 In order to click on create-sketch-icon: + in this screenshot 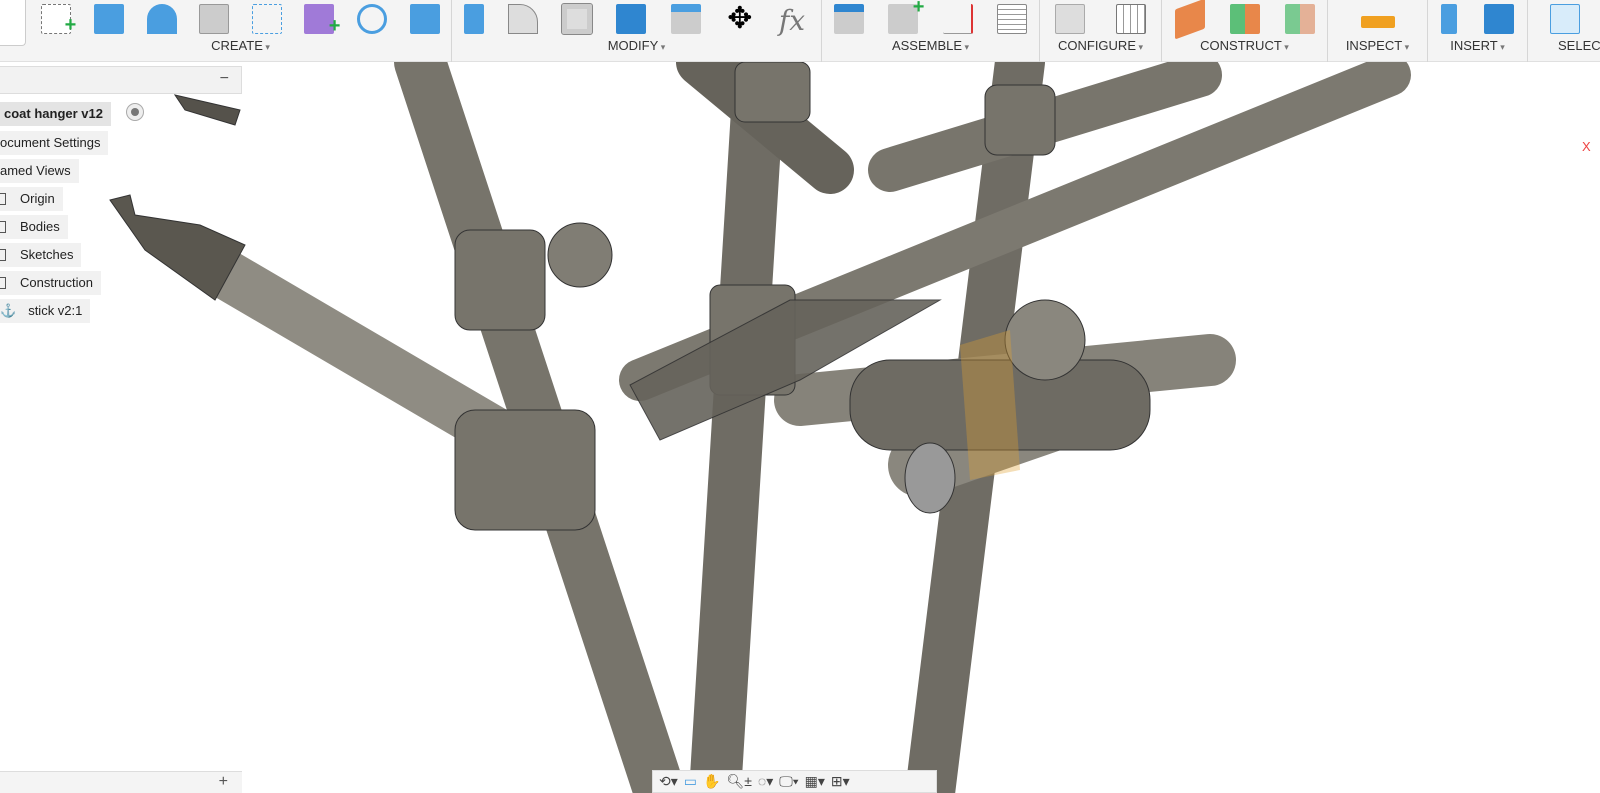, I will do `click(58, 20)`.